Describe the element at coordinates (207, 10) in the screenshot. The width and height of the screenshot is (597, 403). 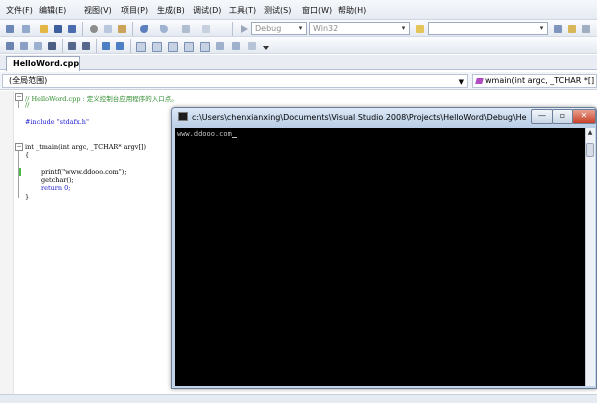
I see `menu-debug: 调试(D)` at that location.